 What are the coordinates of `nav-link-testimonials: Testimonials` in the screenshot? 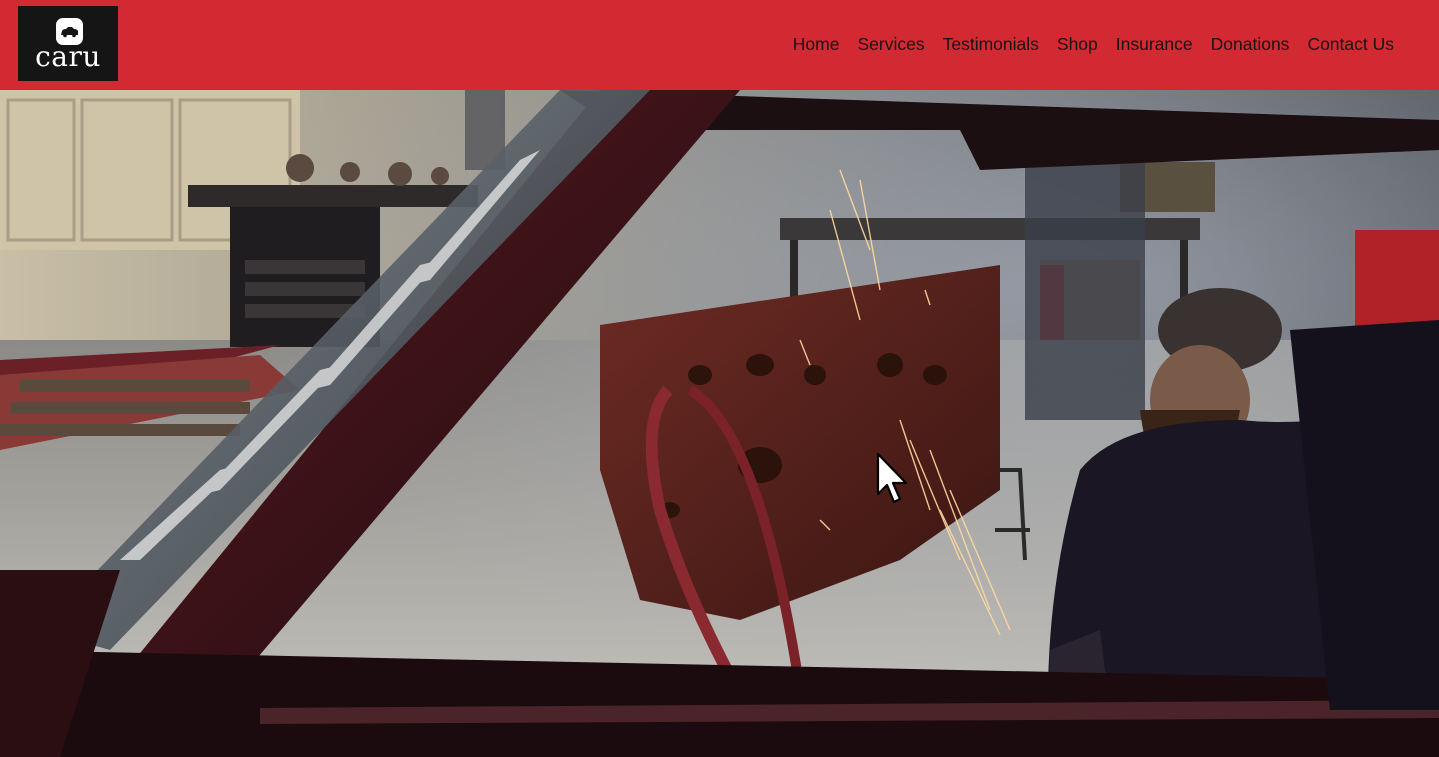 It's located at (991, 44).